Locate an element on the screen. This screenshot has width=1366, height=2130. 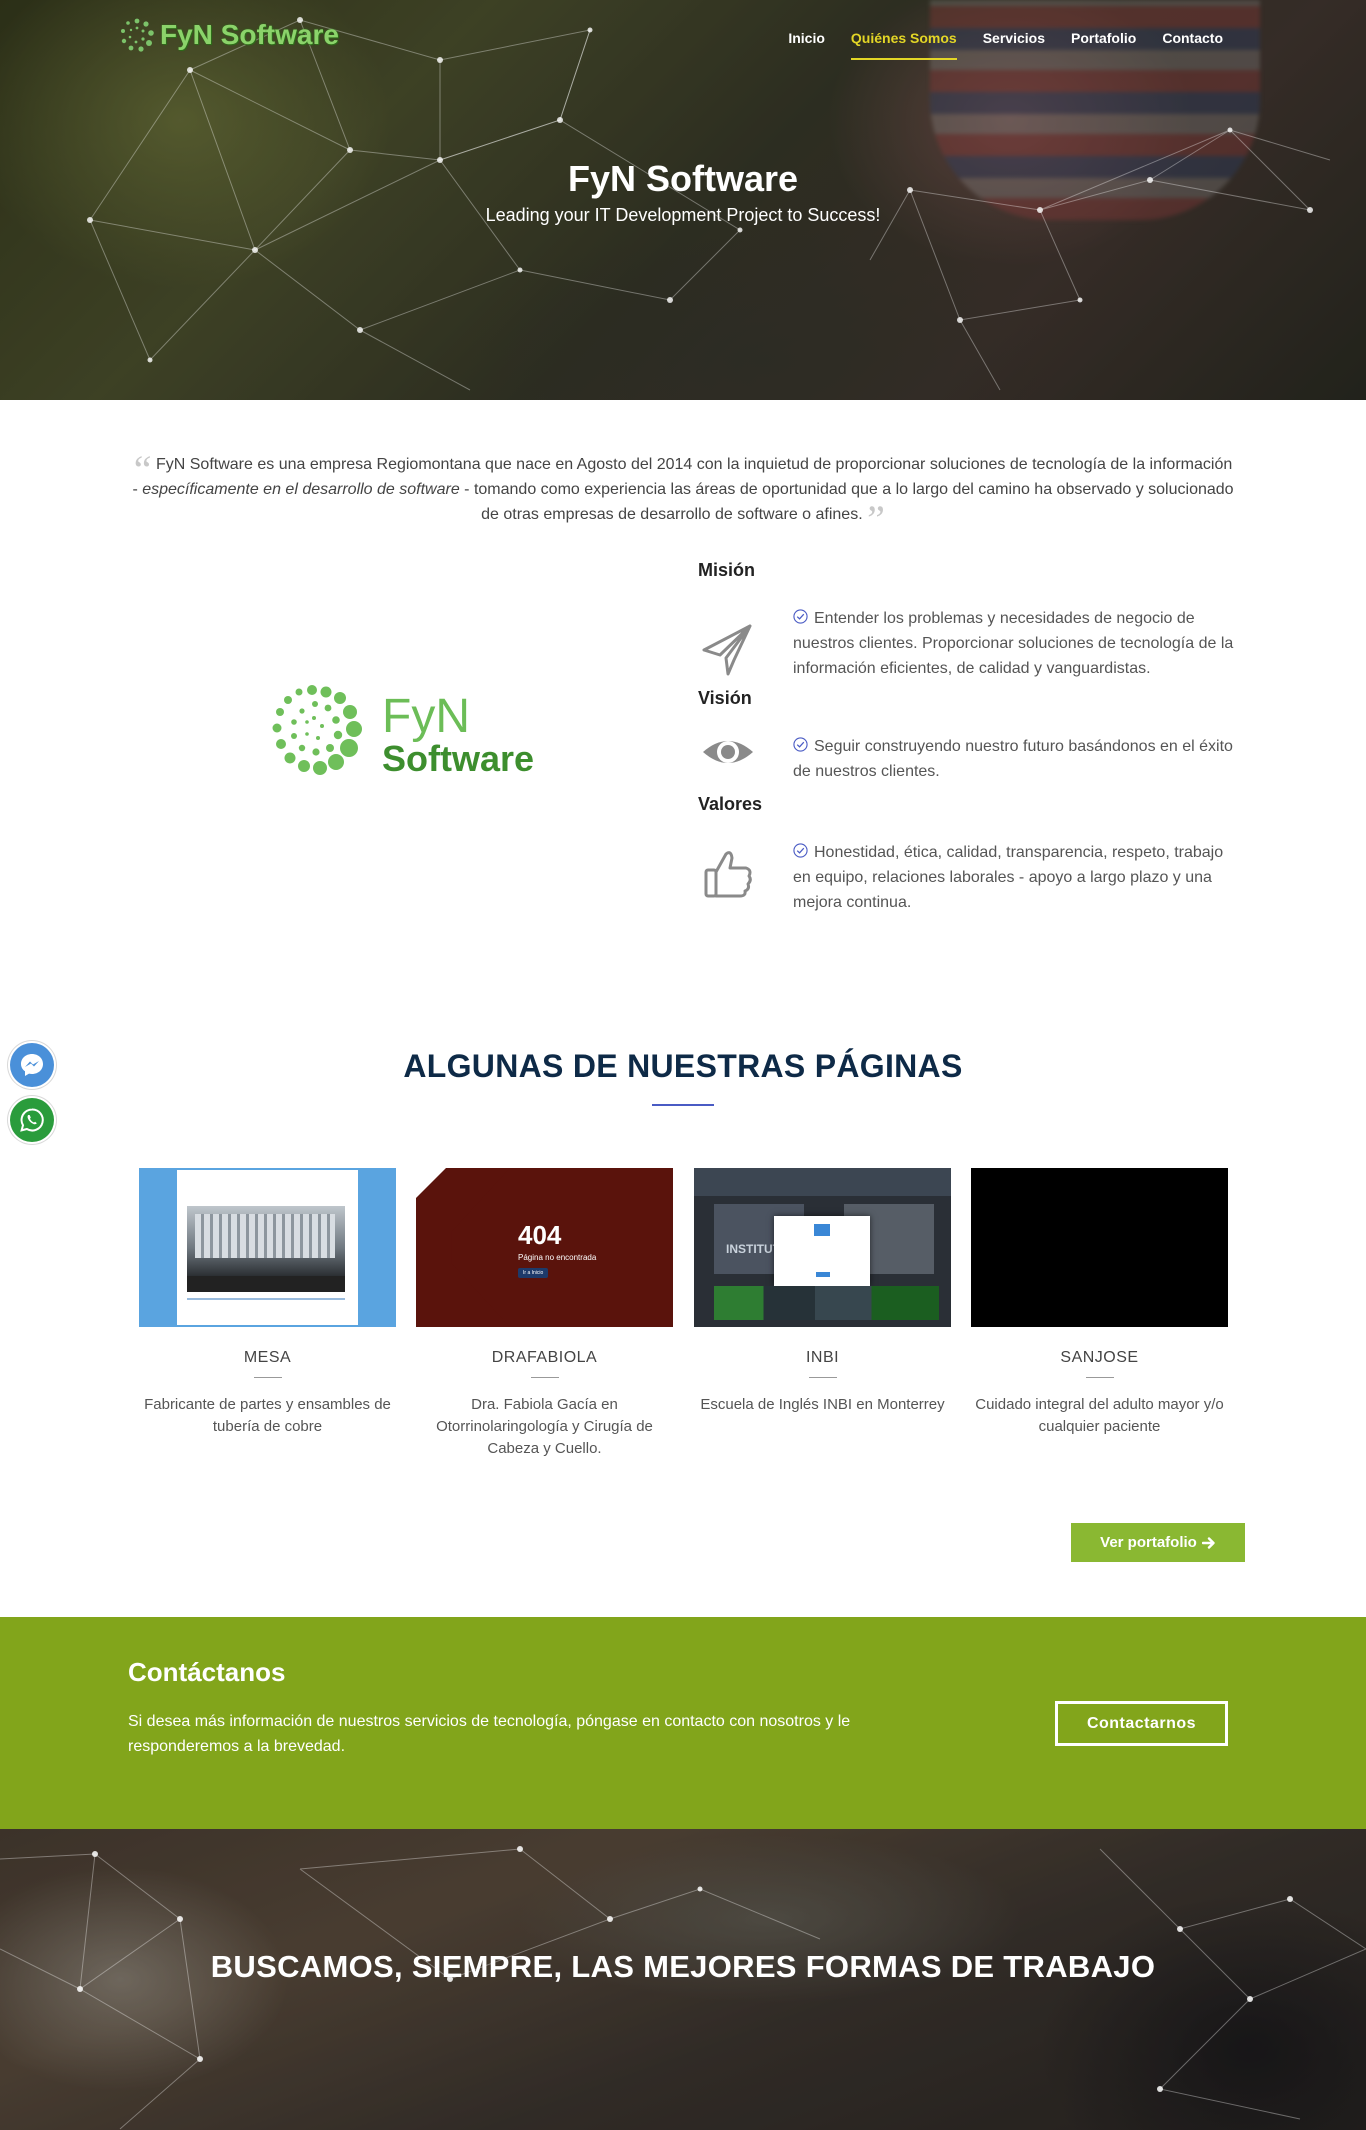
mision-title: Misión is located at coordinates (726, 570).